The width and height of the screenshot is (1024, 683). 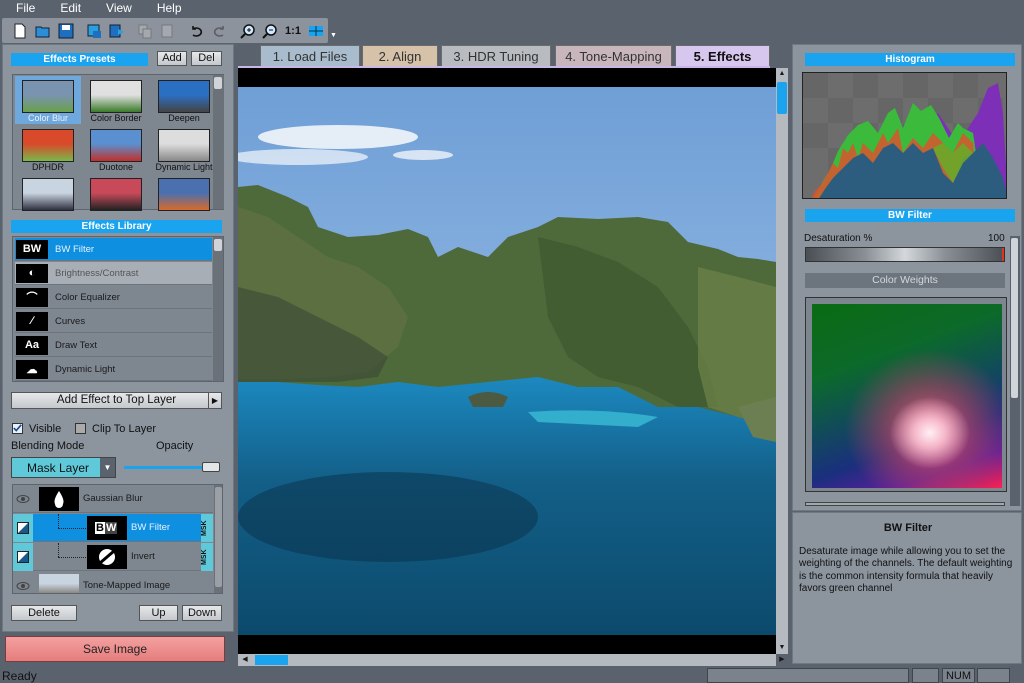 I want to click on zoom-out-icon, so click(x=270, y=31).